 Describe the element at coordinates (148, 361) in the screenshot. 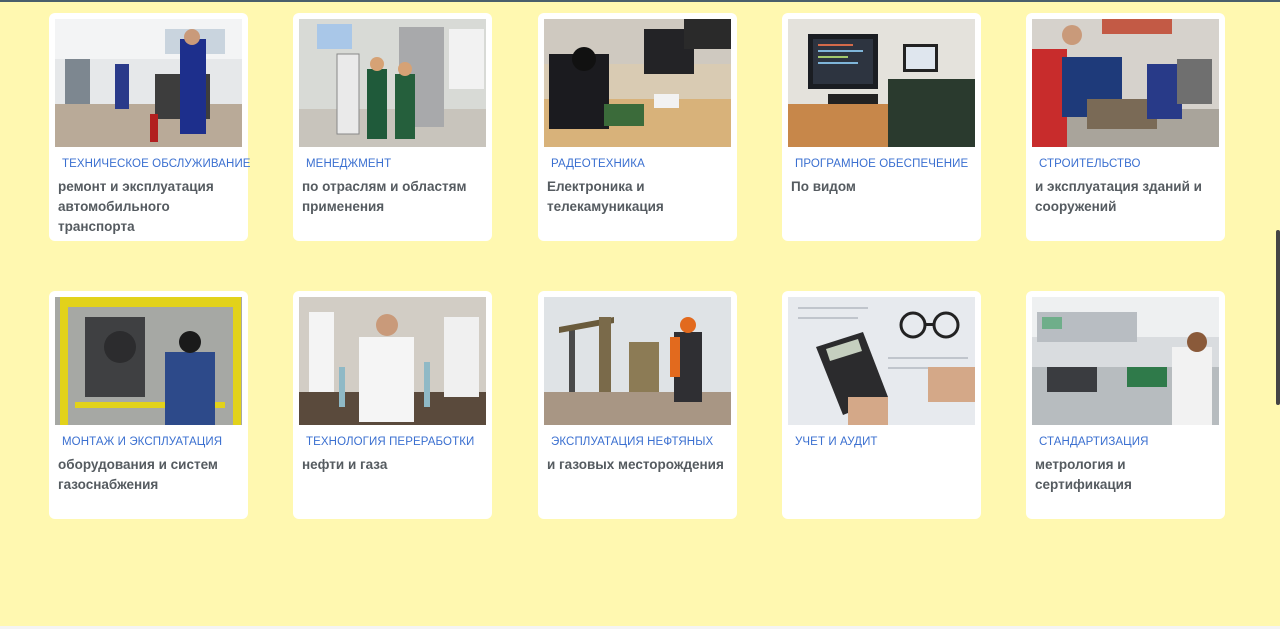

I see `gas-equipment-photo` at that location.